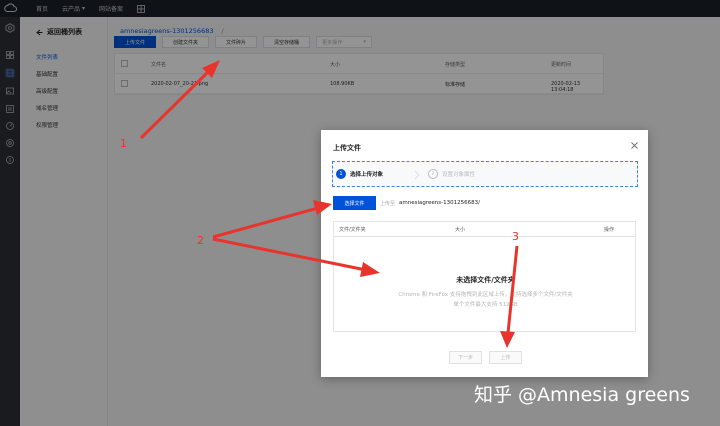 The height and width of the screenshot is (426, 720). I want to click on arrow-to-upload-button, so click(179, 100).